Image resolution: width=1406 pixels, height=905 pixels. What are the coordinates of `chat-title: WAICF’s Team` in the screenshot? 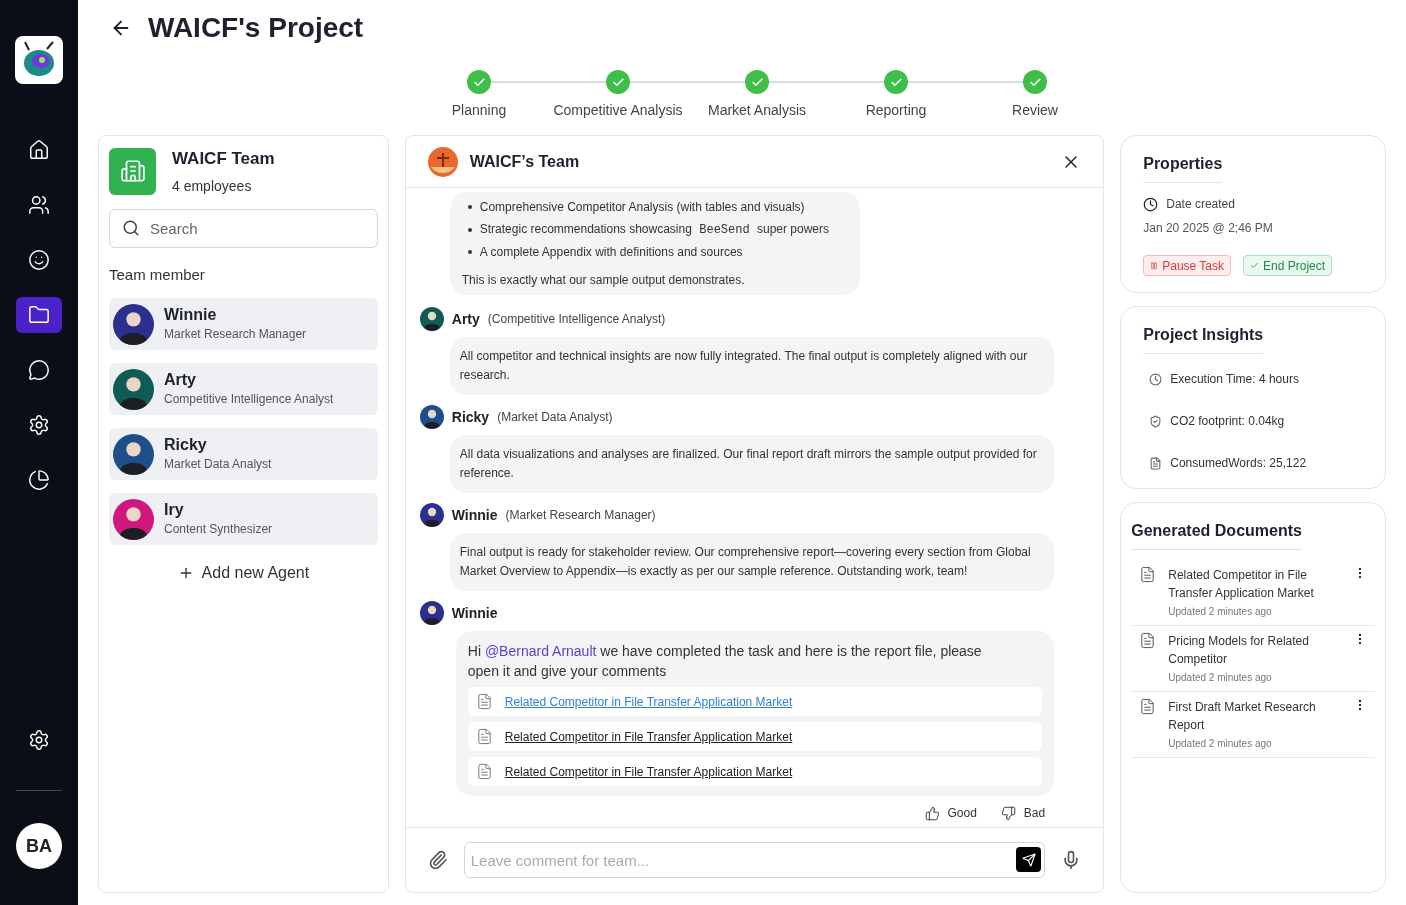 It's located at (525, 161).